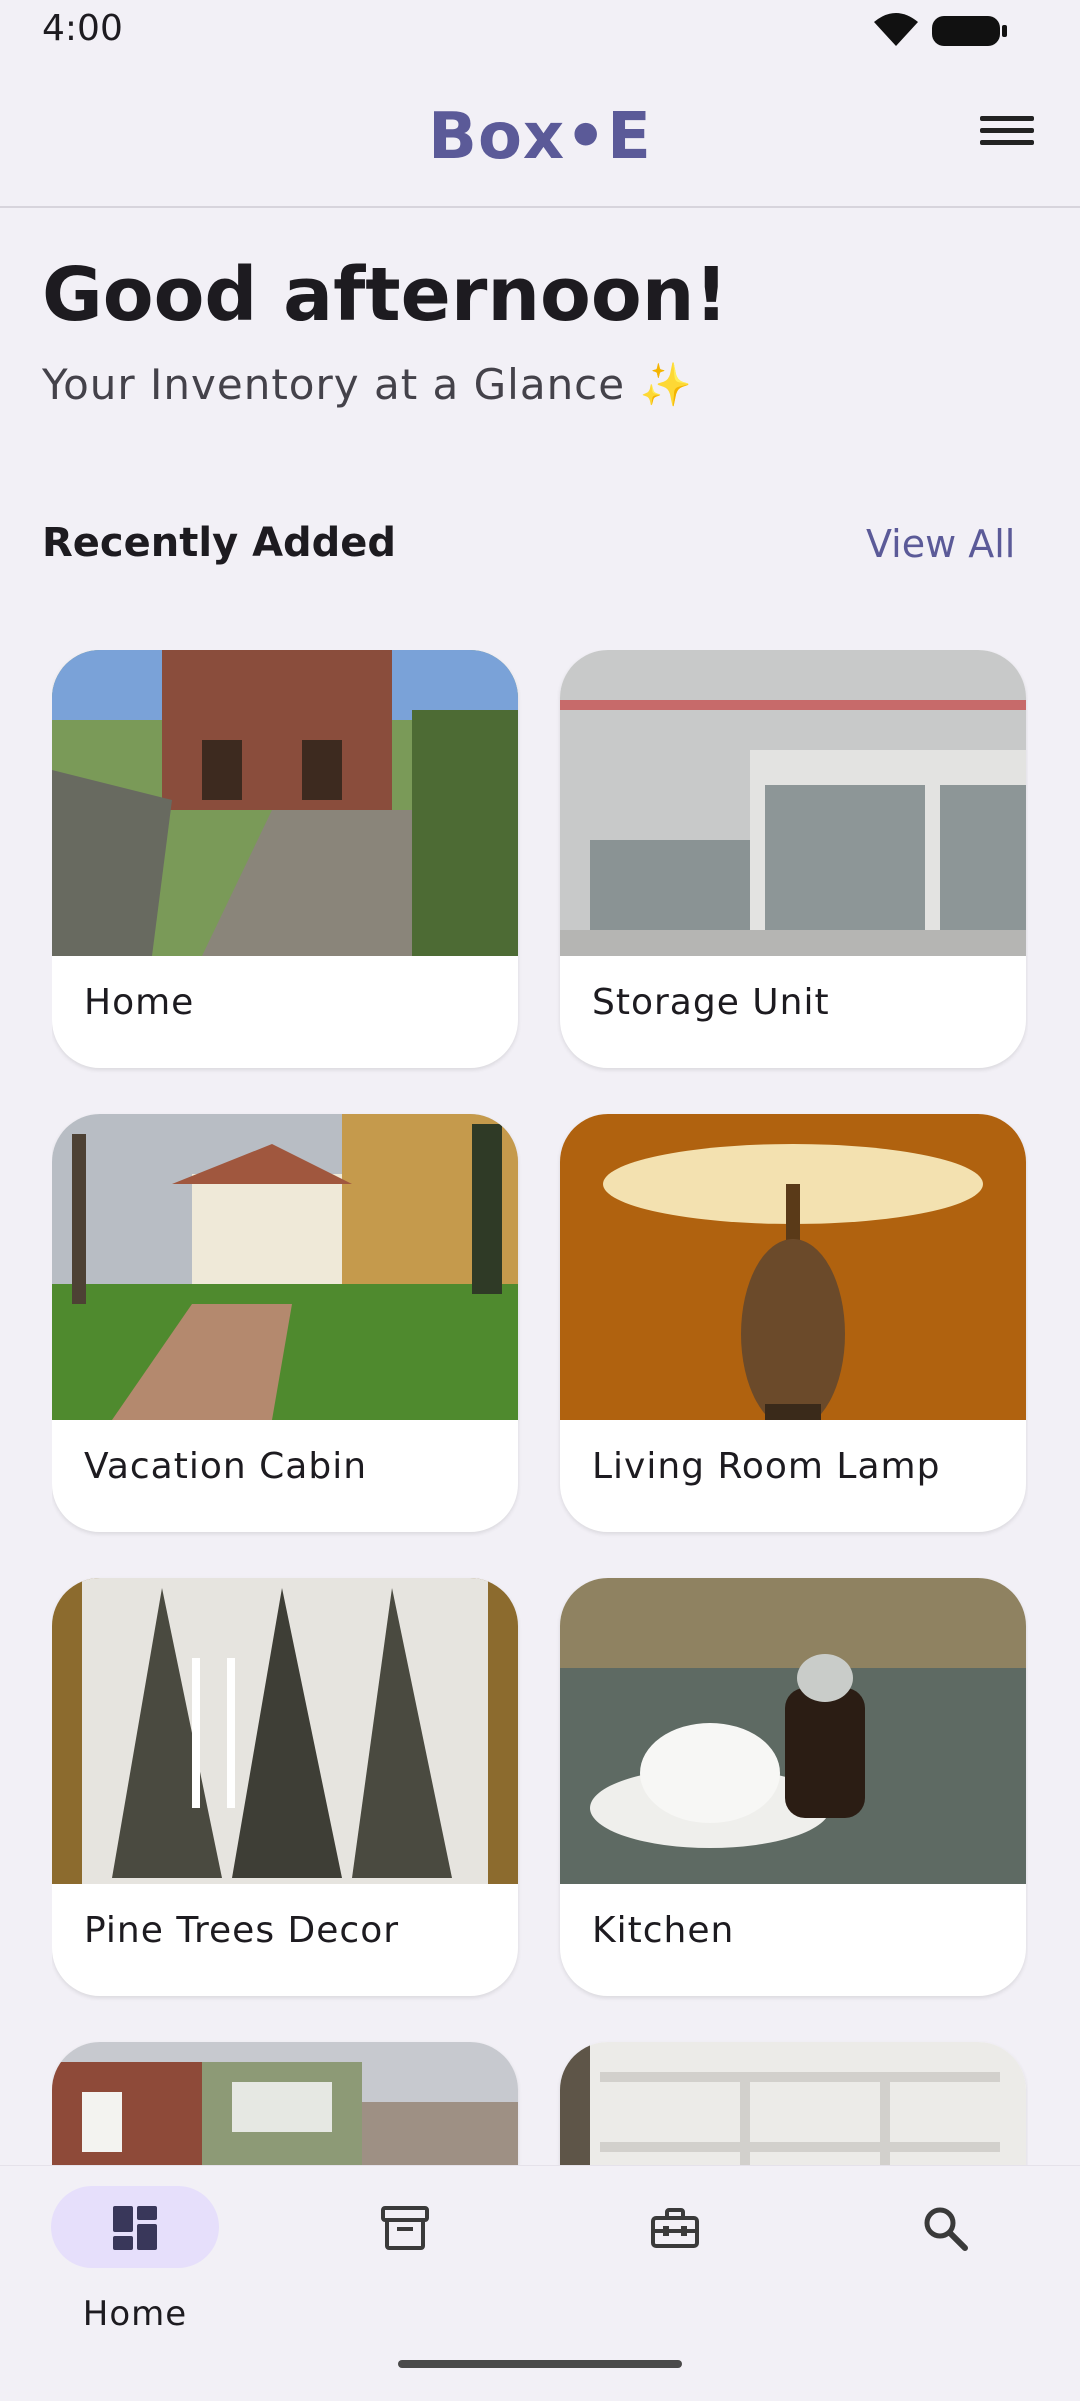  I want to click on card-image-houses, so click(285, 2103).